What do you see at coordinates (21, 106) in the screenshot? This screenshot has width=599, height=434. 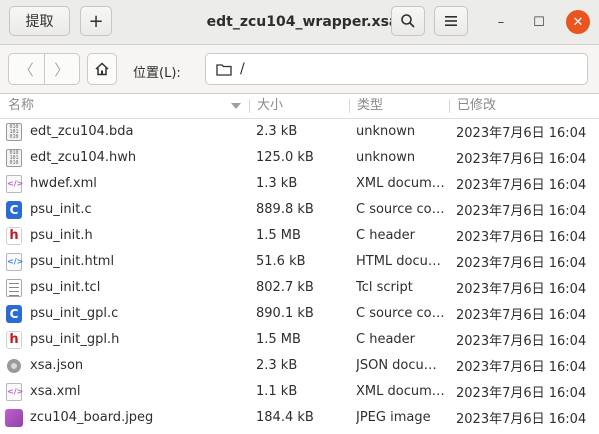 I see `column-name: 名称` at bounding box center [21, 106].